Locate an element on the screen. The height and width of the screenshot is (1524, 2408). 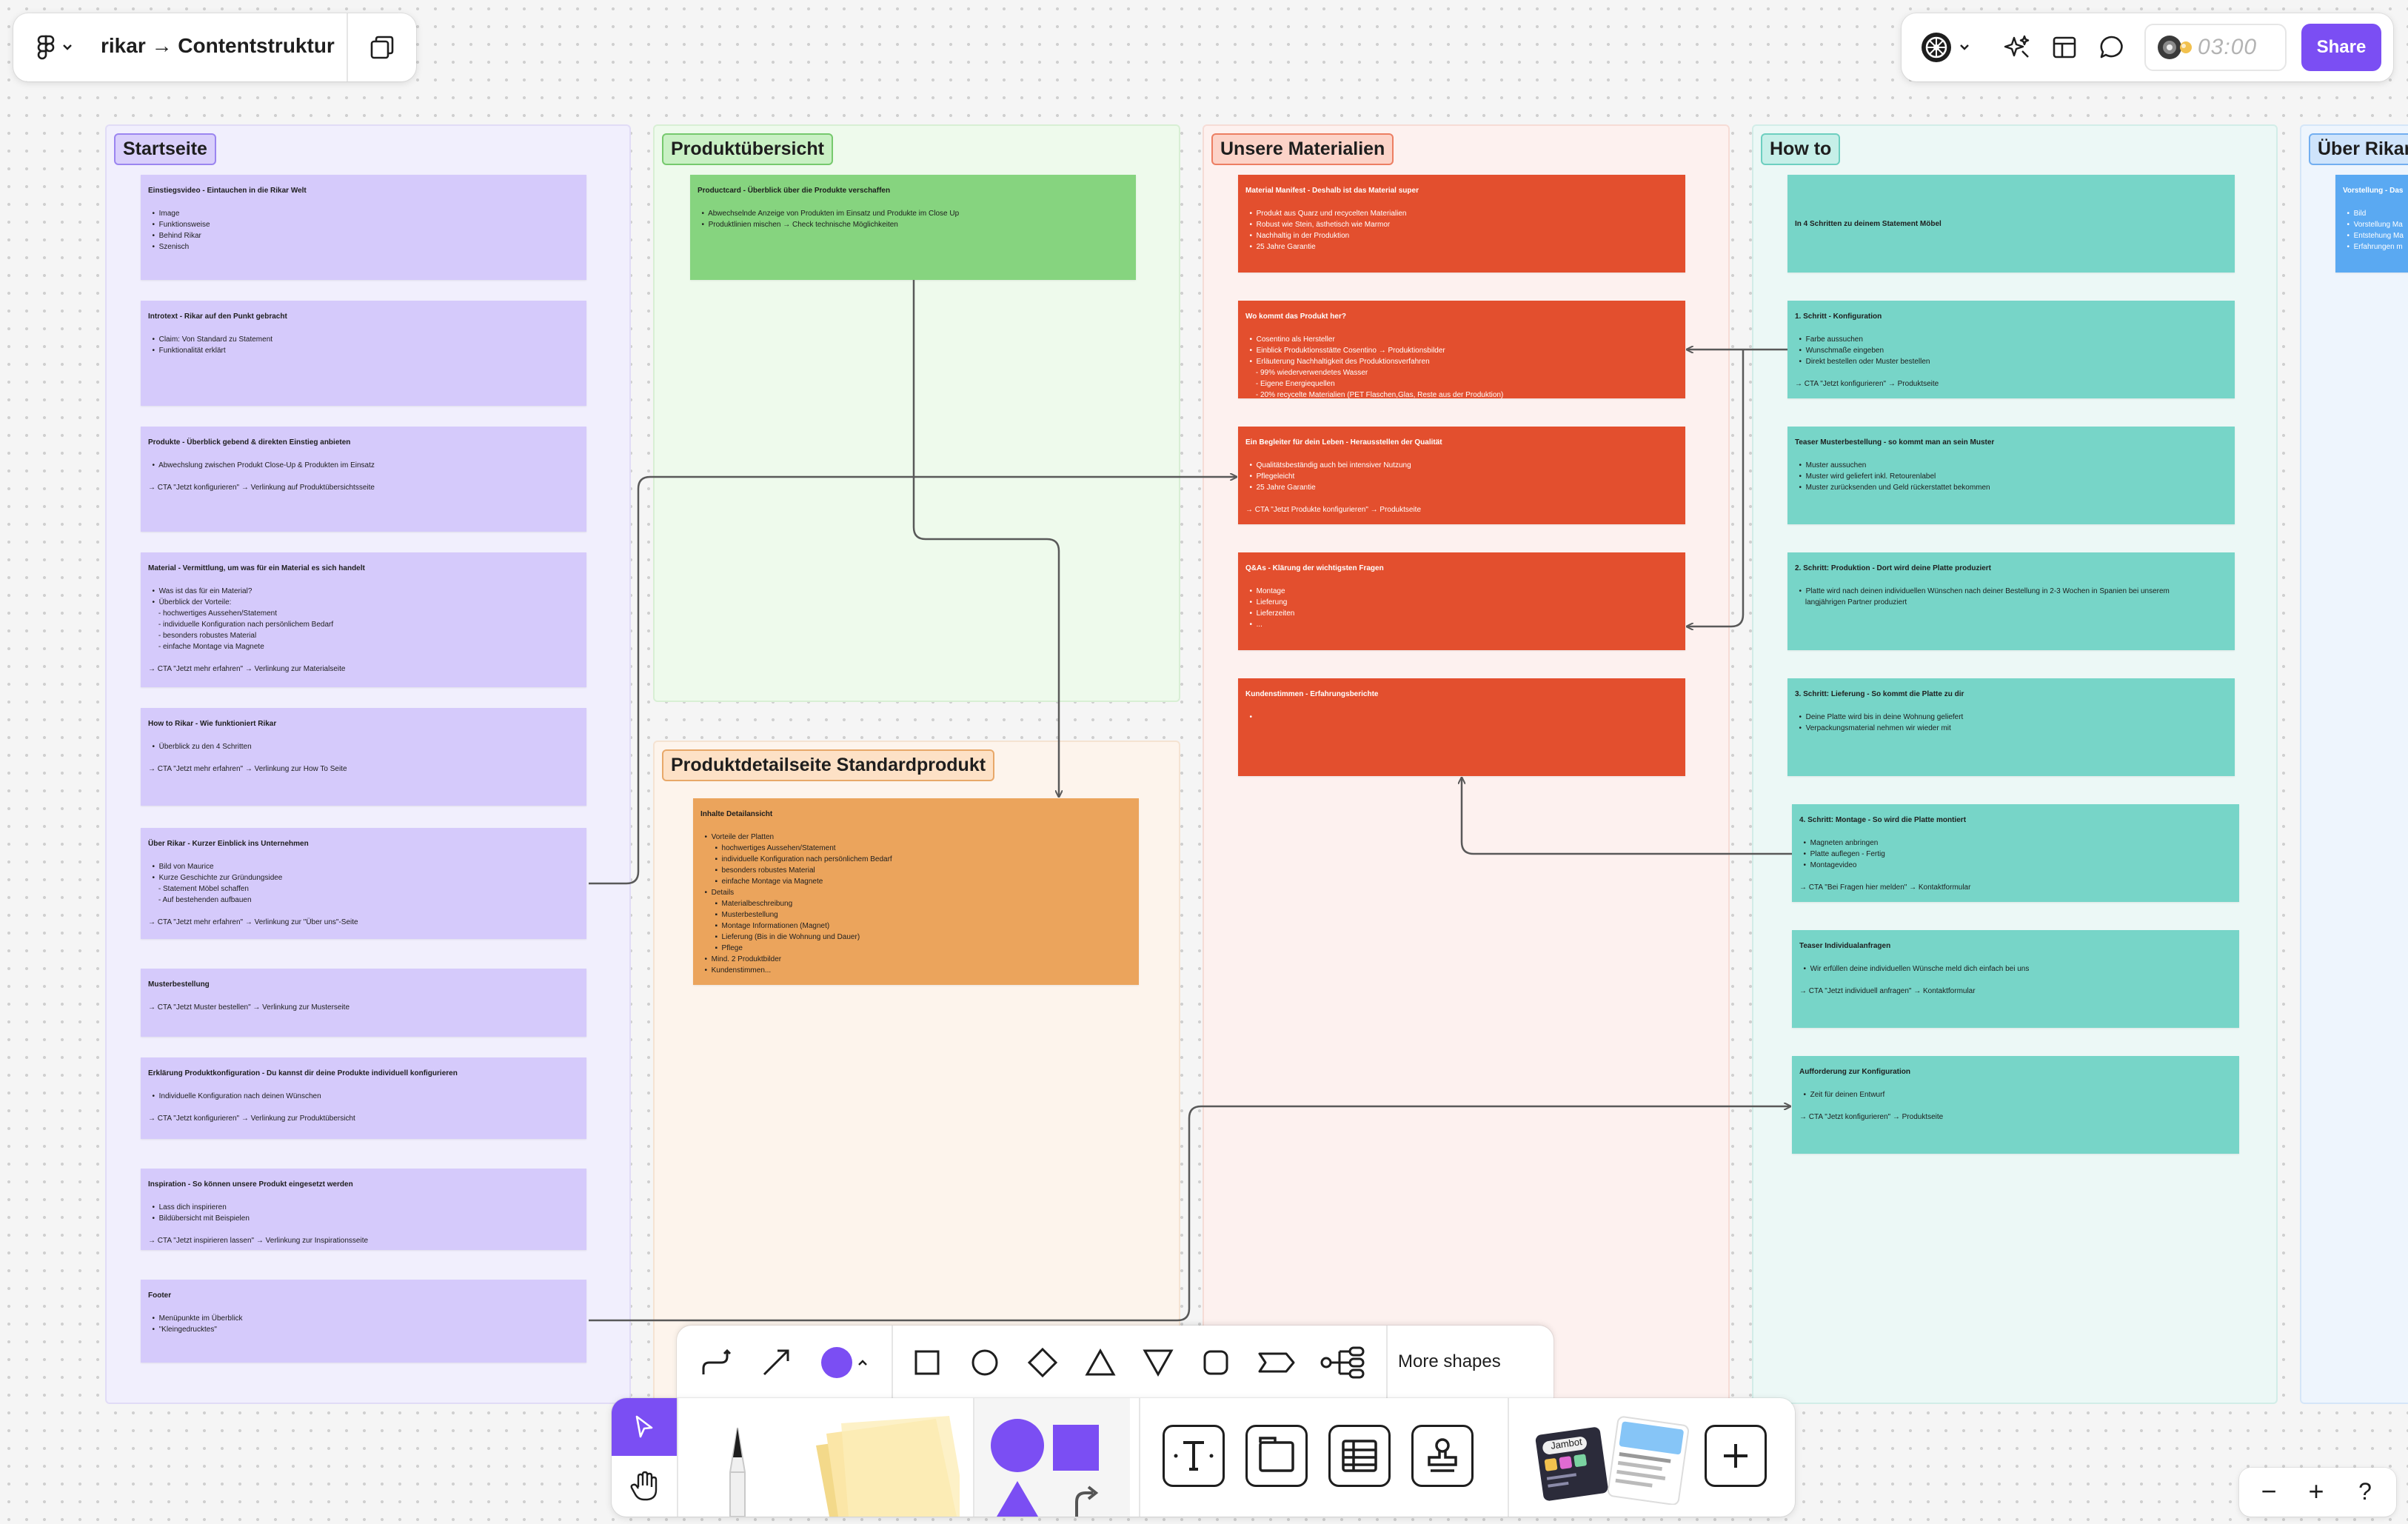
section-label: Produktübersicht is located at coordinates (747, 149).